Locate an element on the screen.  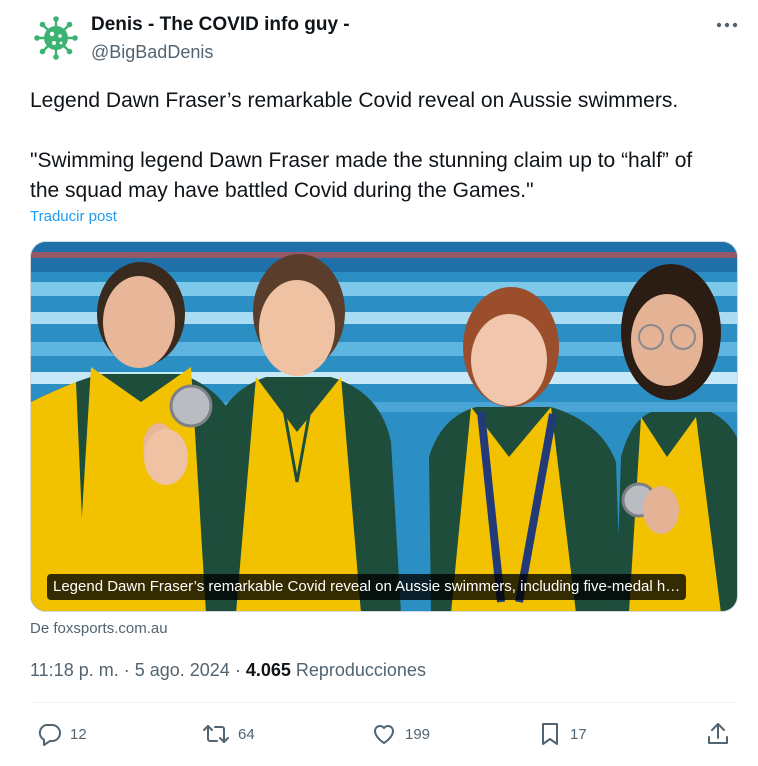
avatar is located at coordinates (56, 38).